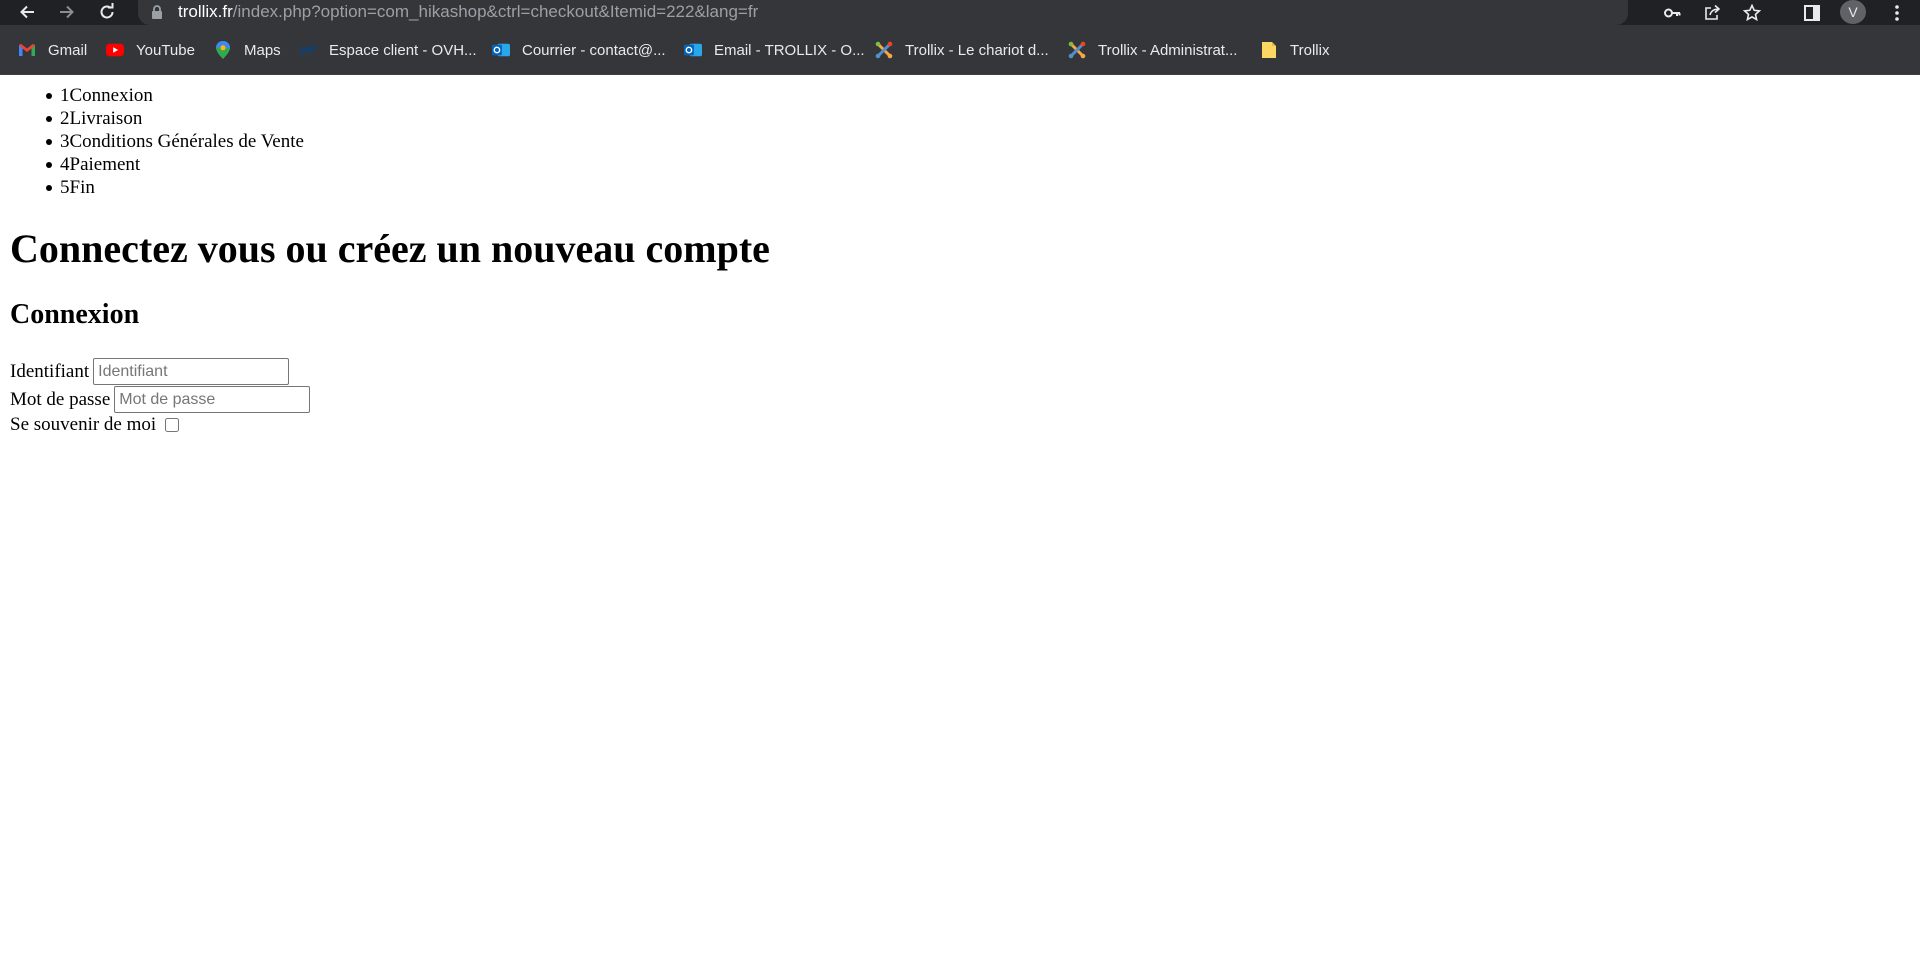  Describe the element at coordinates (1712, 13) in the screenshot. I see `share-icon` at that location.